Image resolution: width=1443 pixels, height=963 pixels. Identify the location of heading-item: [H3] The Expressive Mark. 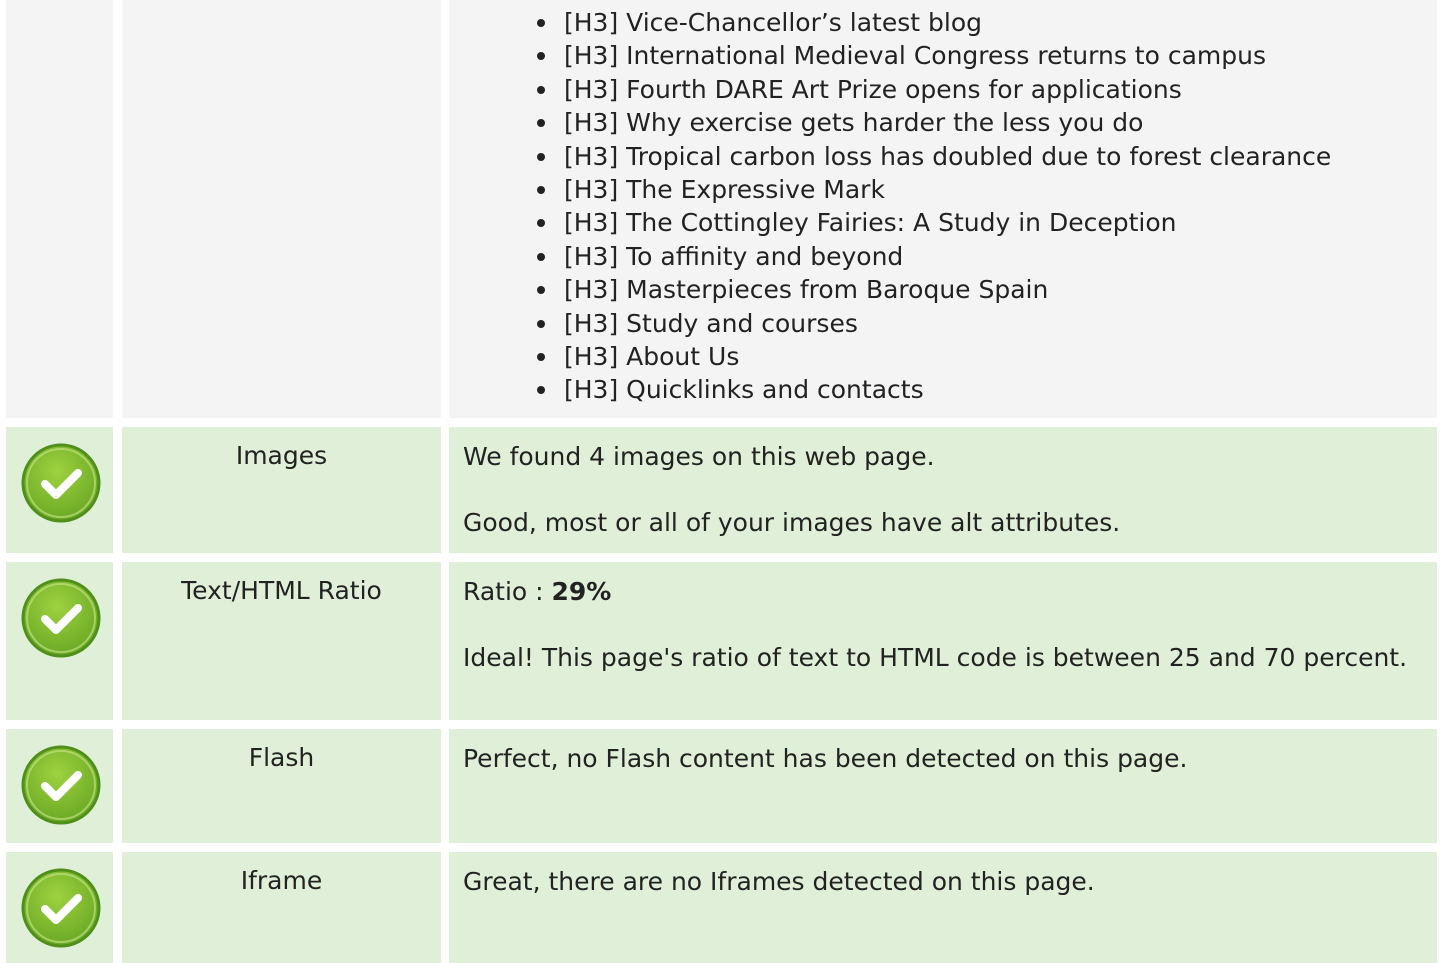
(934, 189).